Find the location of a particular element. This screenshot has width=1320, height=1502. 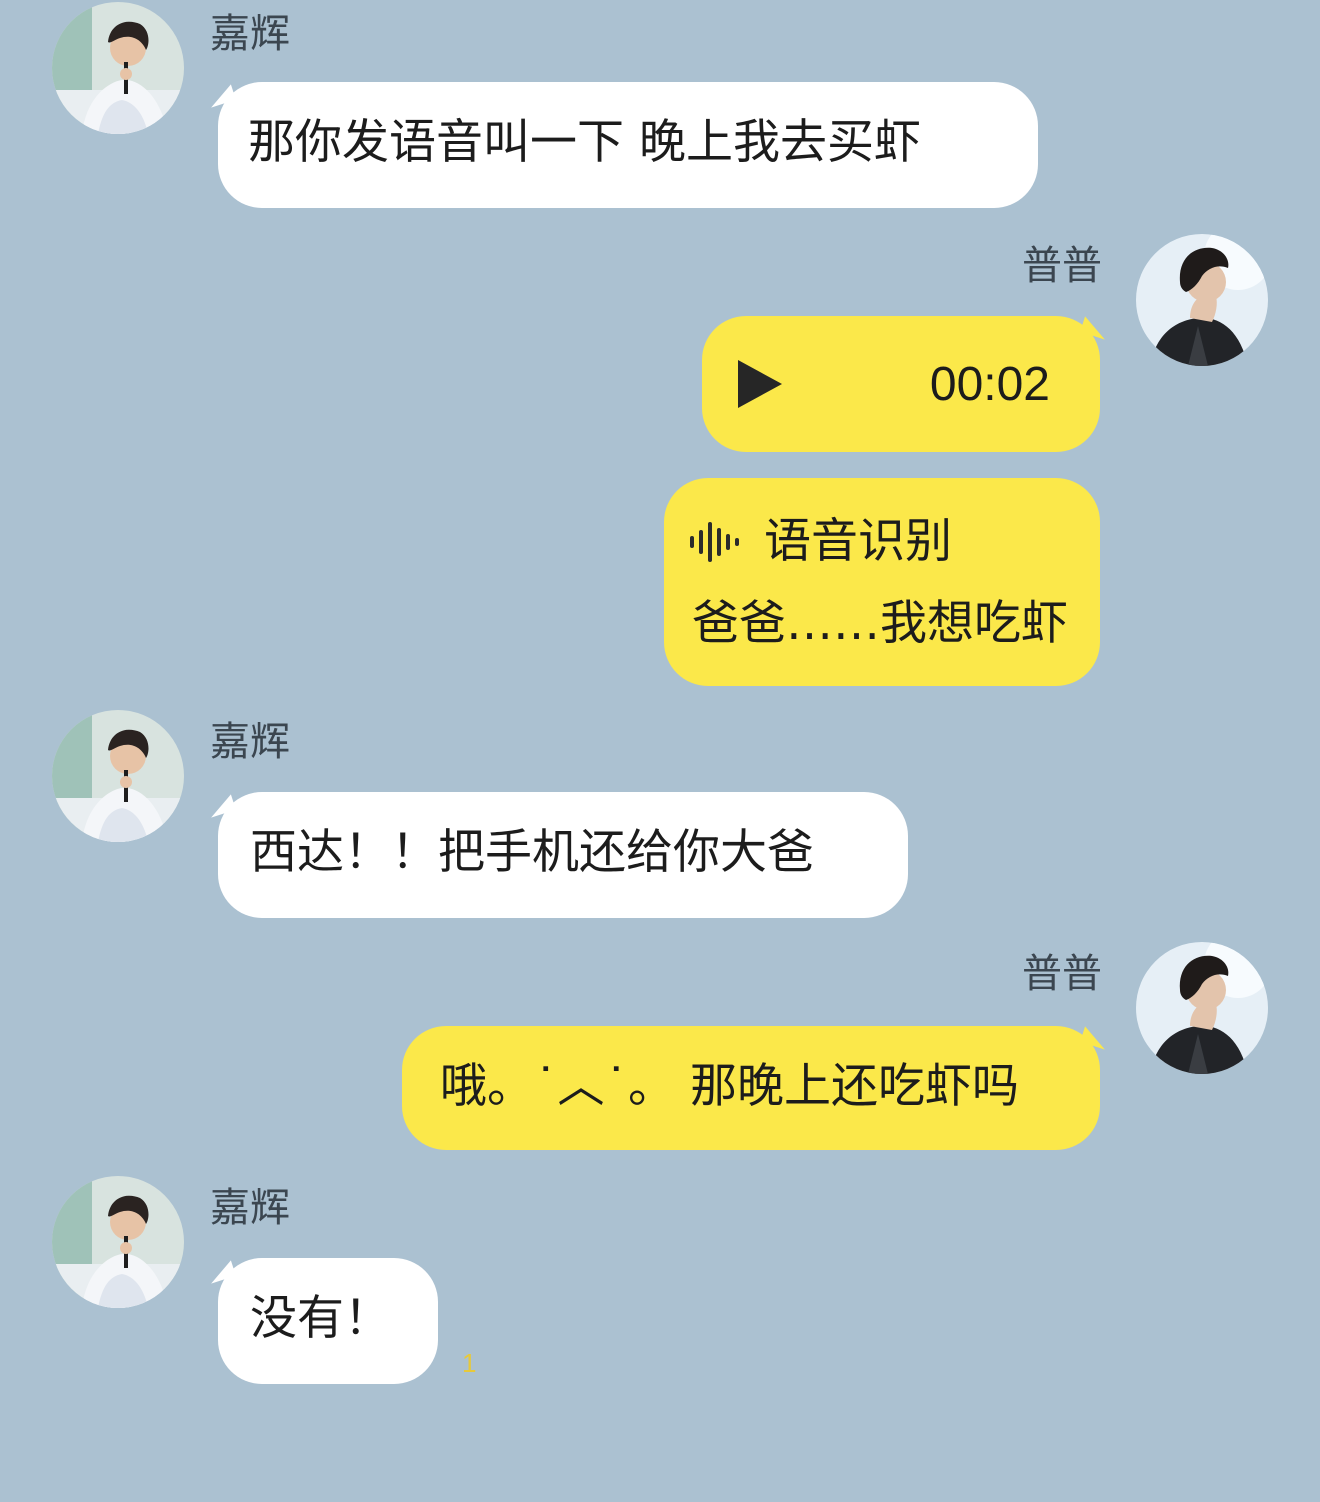

message-bubble-5: 哦。˙︿˙。 那晚上还吃虾吗 is located at coordinates (751, 1088).